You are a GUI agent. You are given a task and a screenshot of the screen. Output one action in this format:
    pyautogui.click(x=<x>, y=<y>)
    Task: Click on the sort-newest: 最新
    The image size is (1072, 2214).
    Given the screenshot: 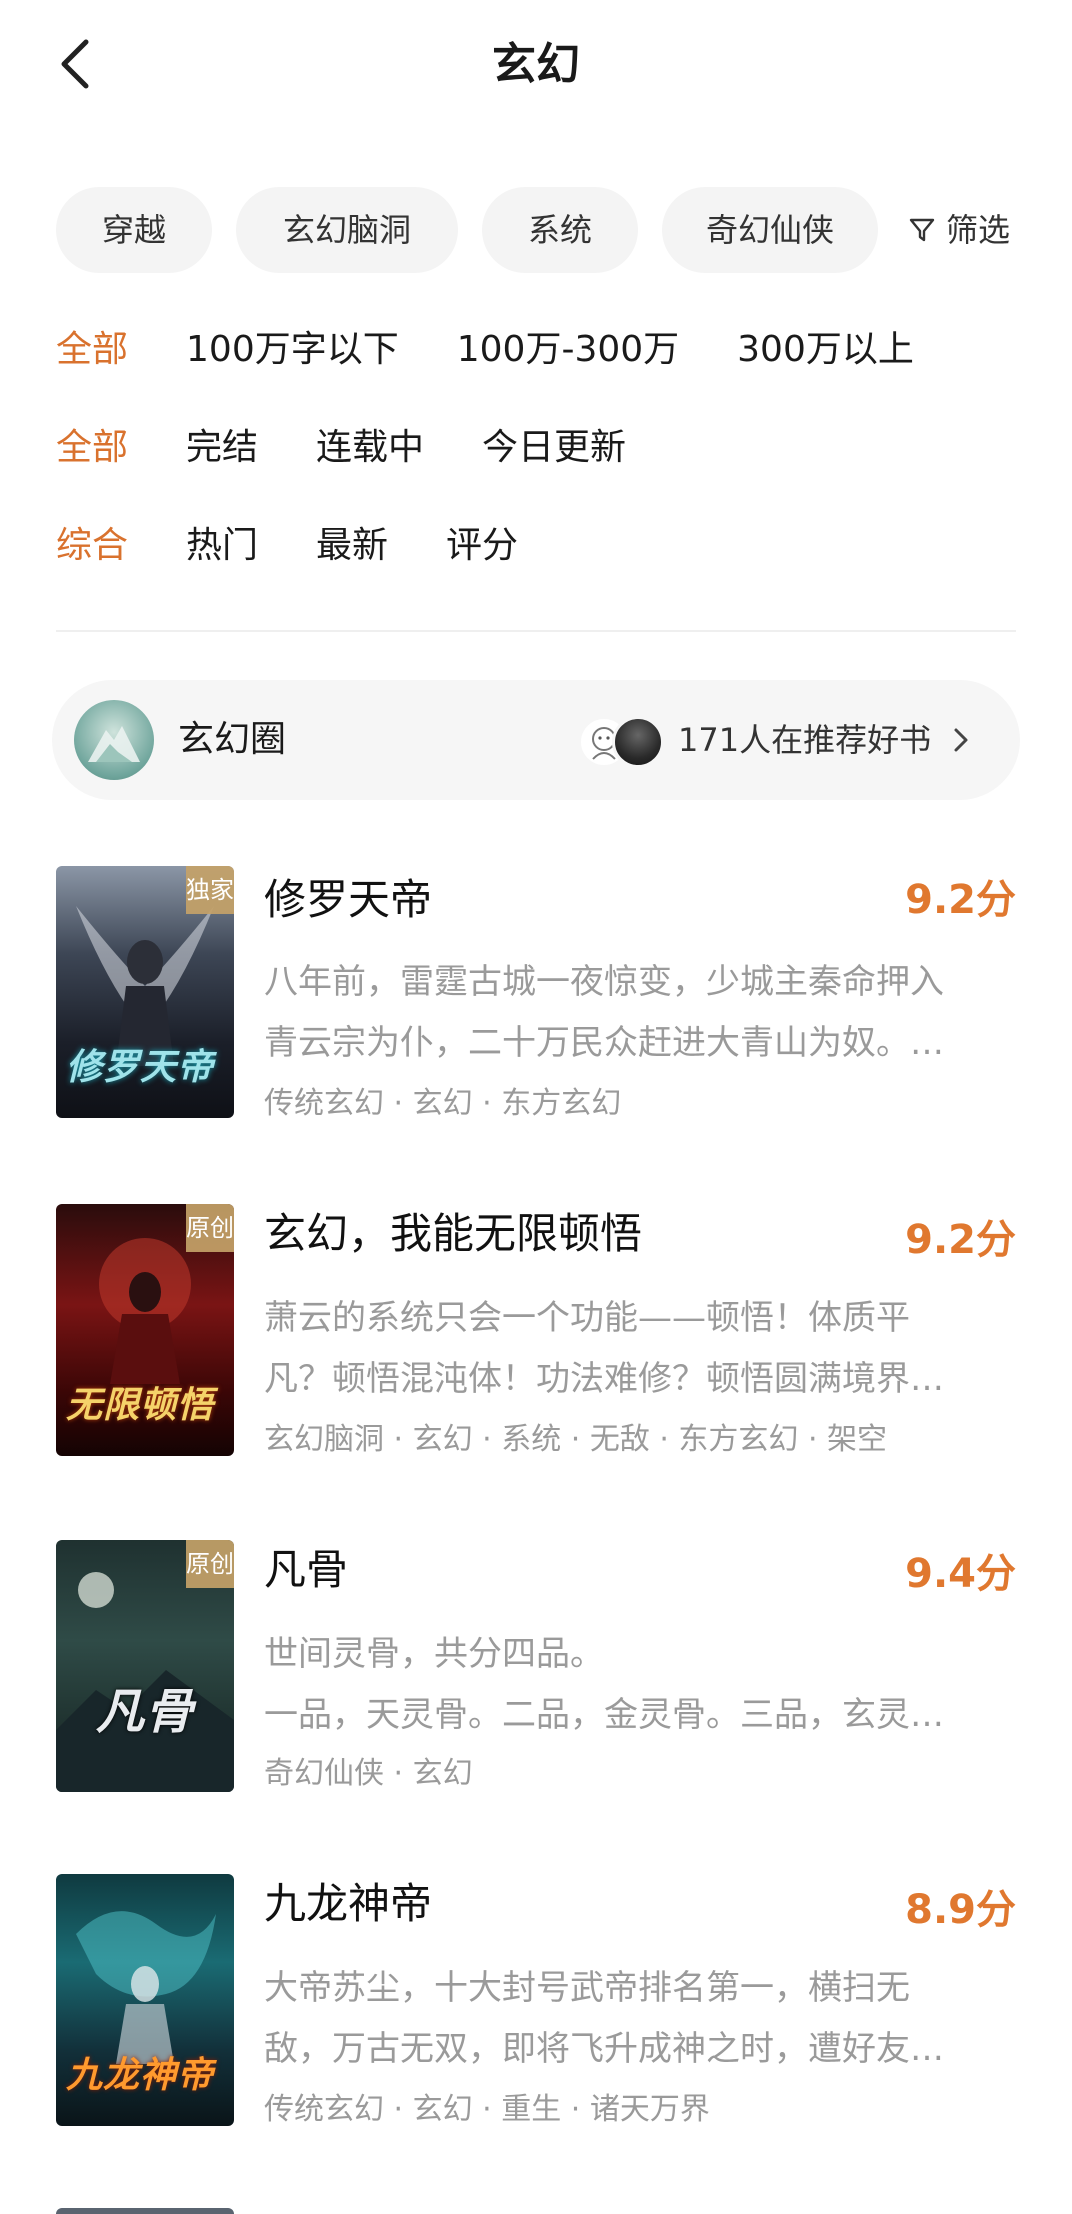 What is the action you would take?
    pyautogui.click(x=352, y=542)
    